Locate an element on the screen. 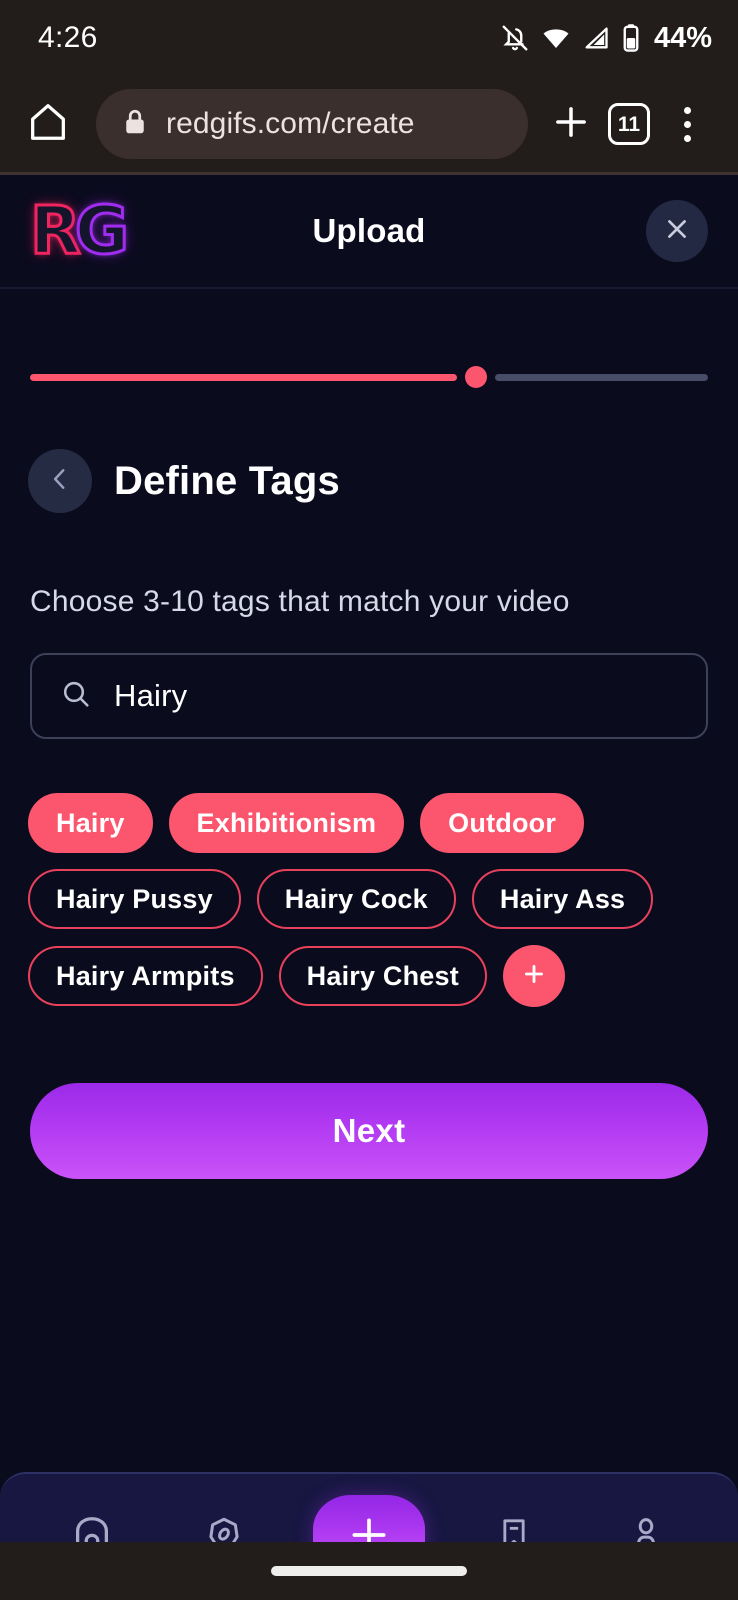  browser-home-button is located at coordinates (48, 124).